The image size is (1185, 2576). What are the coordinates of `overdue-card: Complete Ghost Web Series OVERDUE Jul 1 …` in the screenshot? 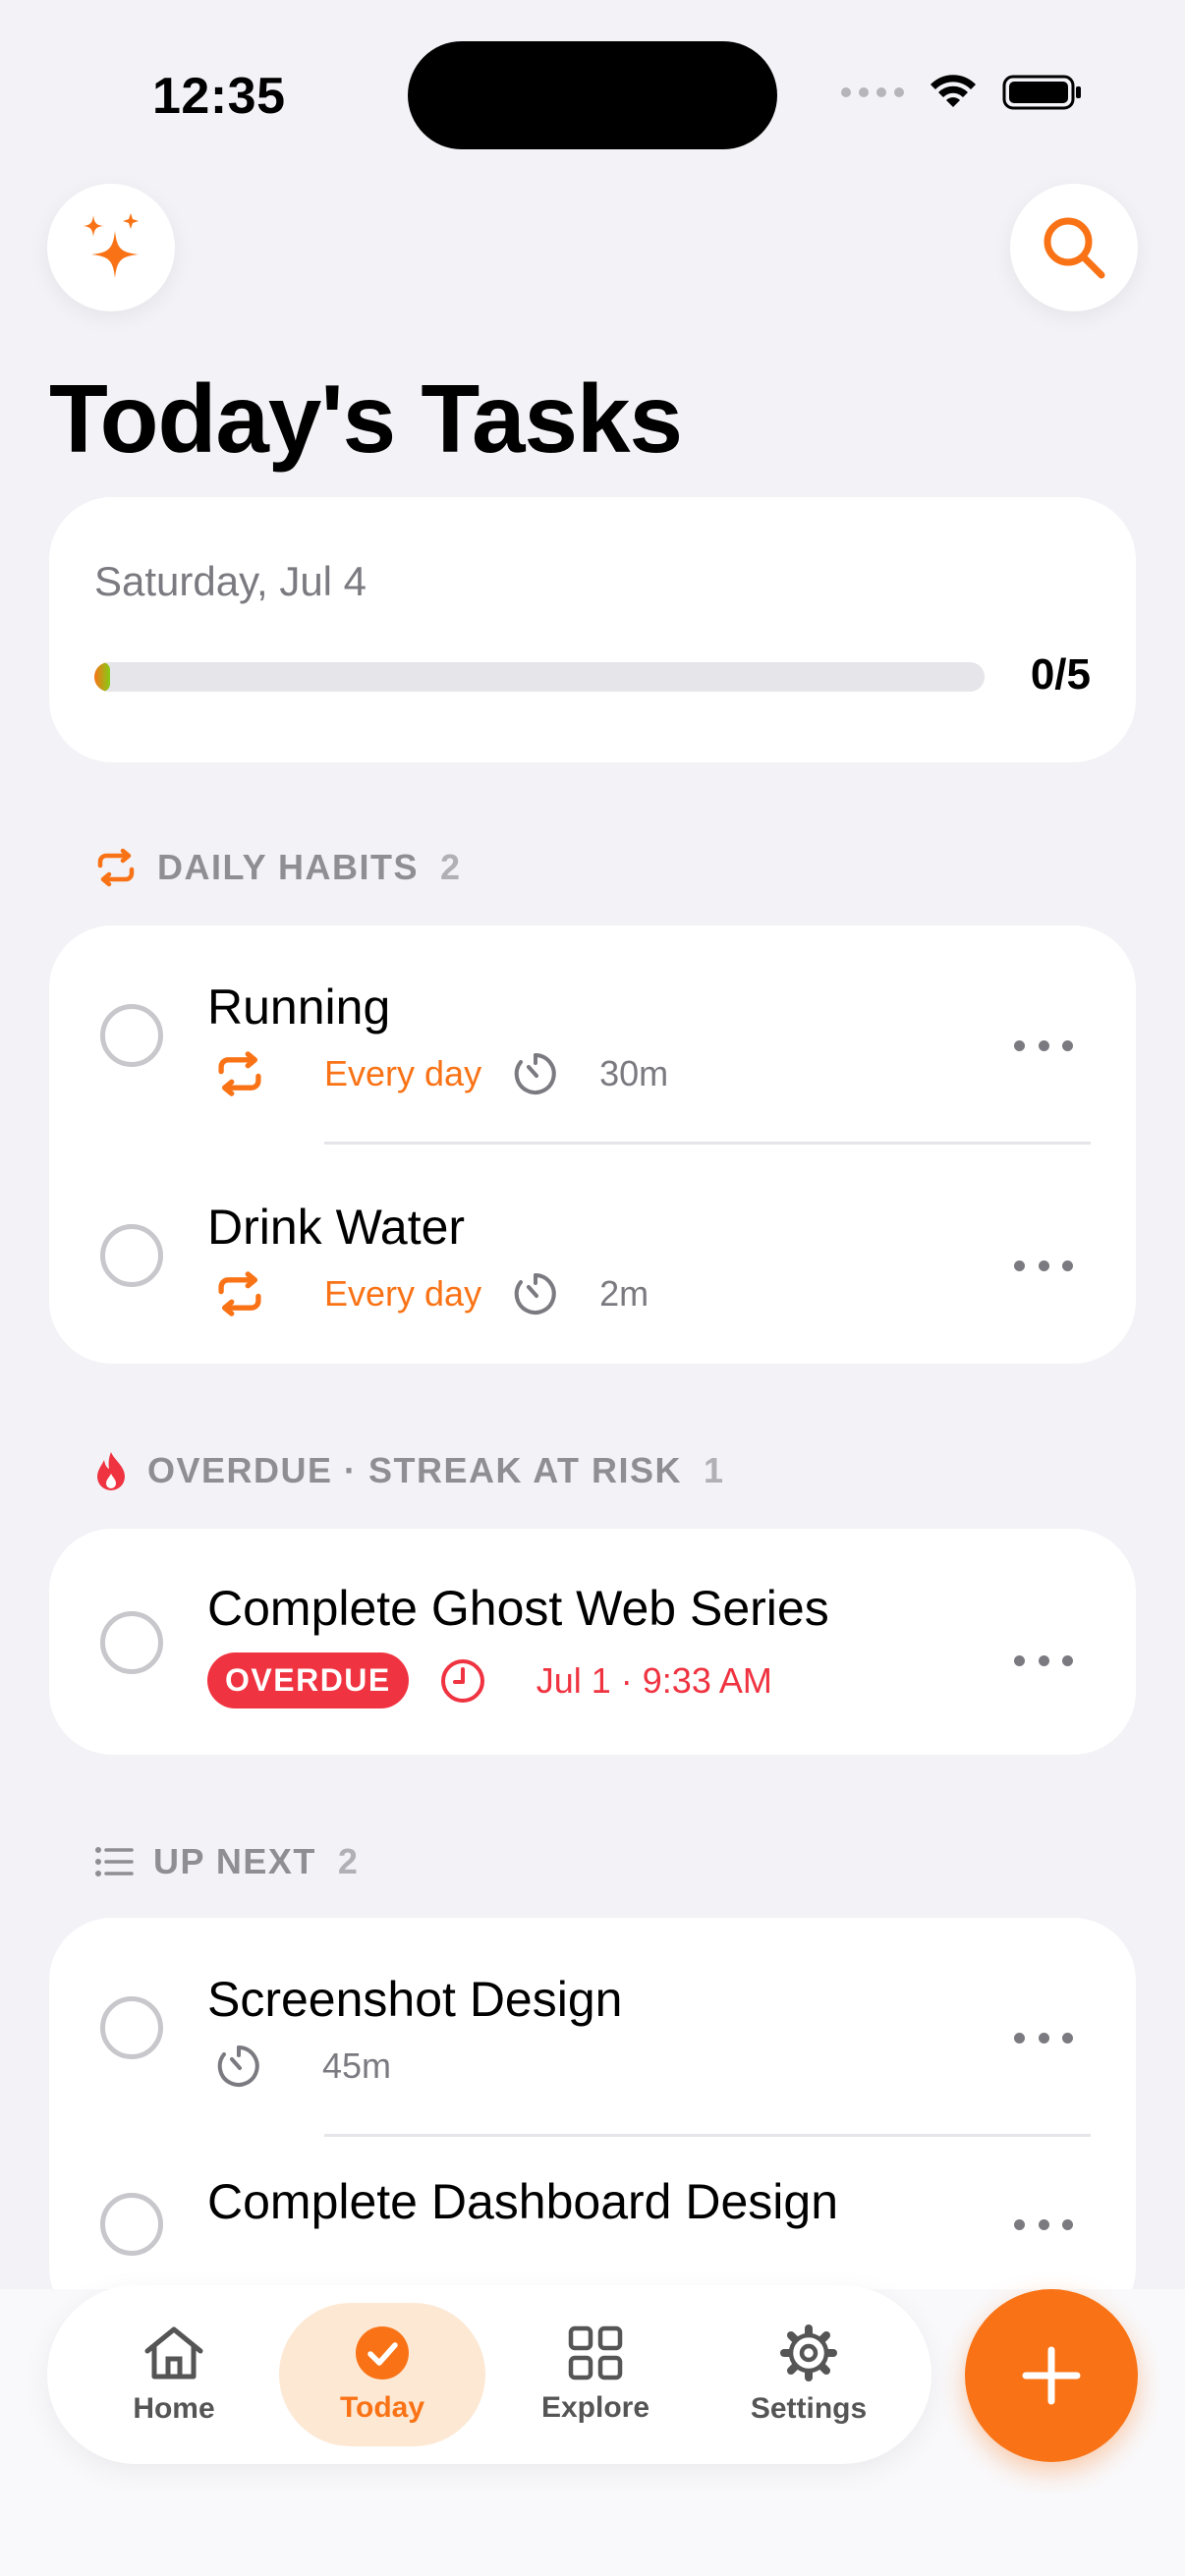 It's located at (592, 1642).